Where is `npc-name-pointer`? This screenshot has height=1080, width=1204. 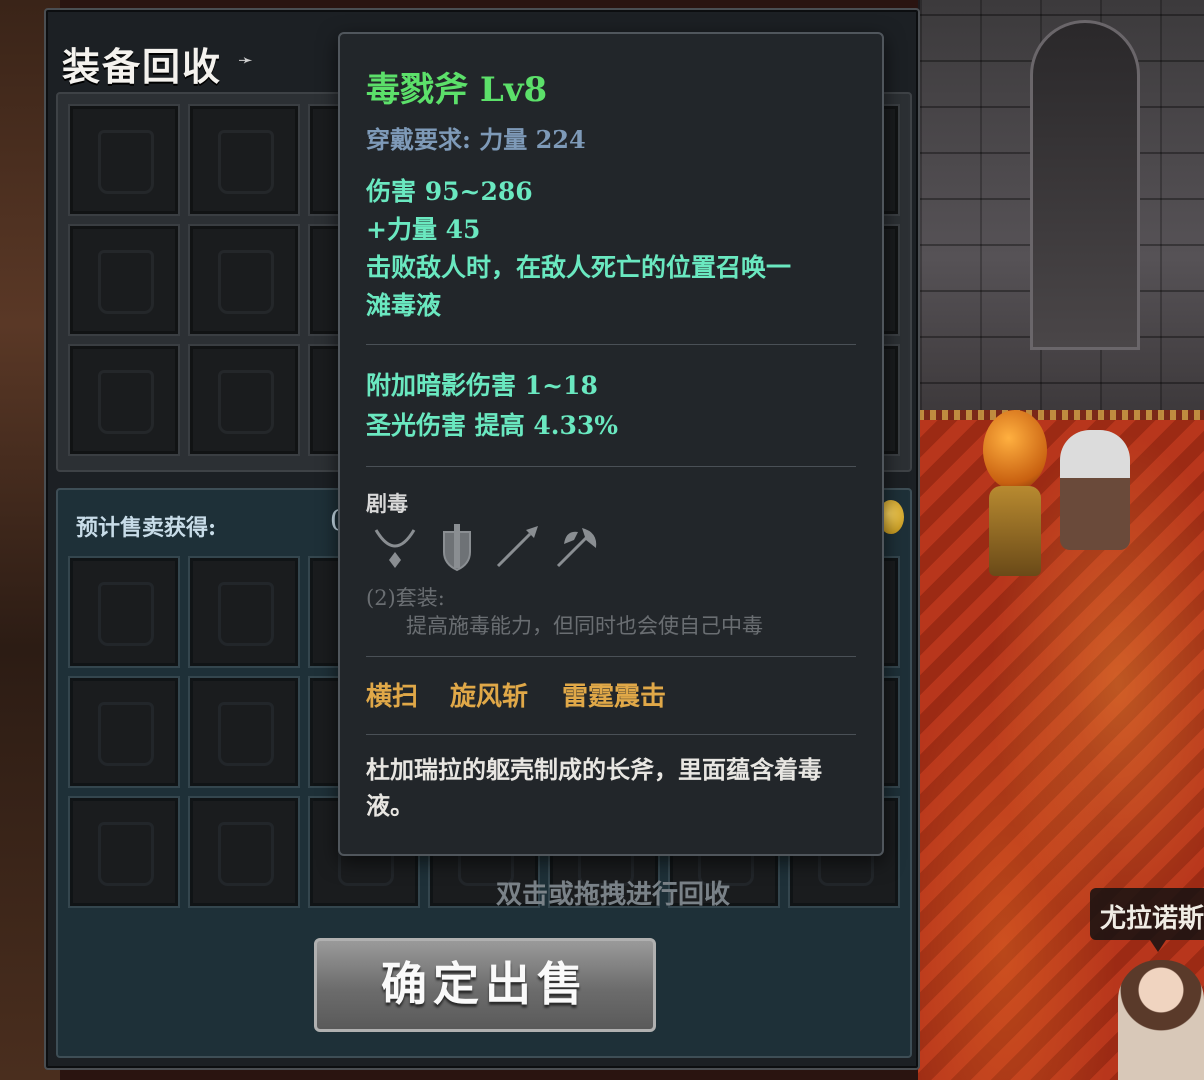 npc-name-pointer is located at coordinates (1158, 946).